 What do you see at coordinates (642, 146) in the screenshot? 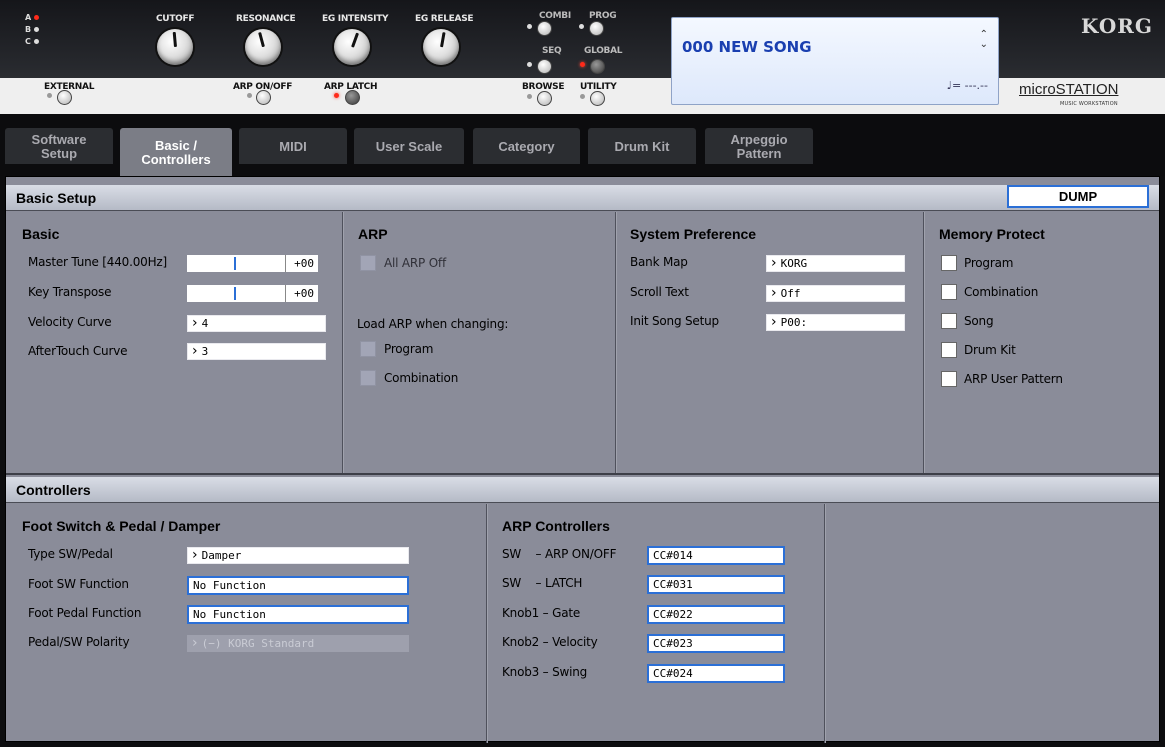
I see `tab-drum-kit: Drum Kit` at bounding box center [642, 146].